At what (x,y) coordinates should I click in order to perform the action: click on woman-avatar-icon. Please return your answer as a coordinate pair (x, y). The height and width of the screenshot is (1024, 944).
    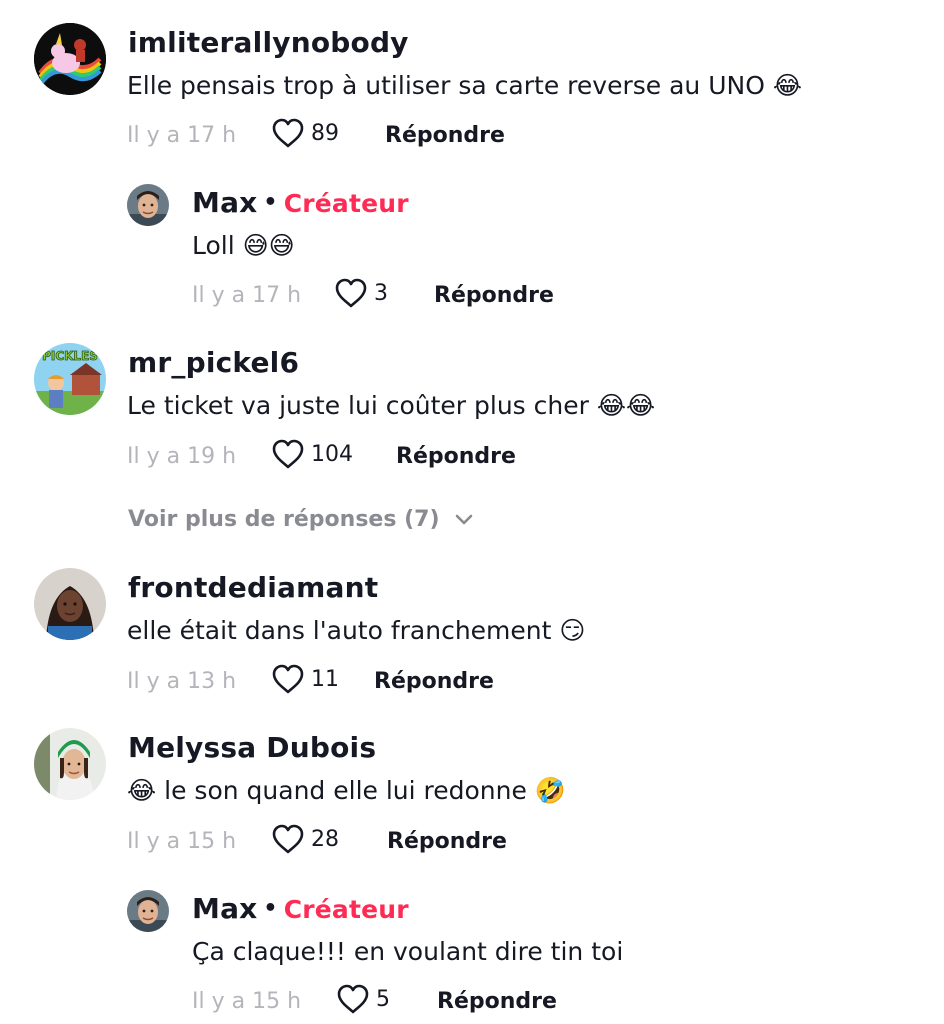
    Looking at the image, I should click on (70, 604).